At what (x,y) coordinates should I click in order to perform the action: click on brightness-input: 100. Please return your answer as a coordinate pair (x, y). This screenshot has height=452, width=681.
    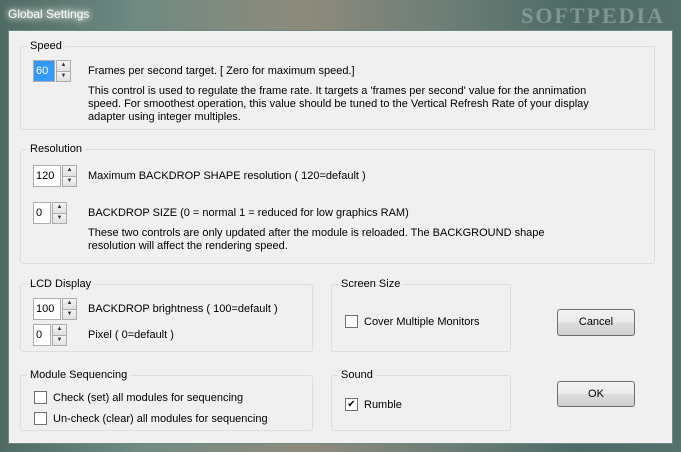
    Looking at the image, I should click on (47, 309).